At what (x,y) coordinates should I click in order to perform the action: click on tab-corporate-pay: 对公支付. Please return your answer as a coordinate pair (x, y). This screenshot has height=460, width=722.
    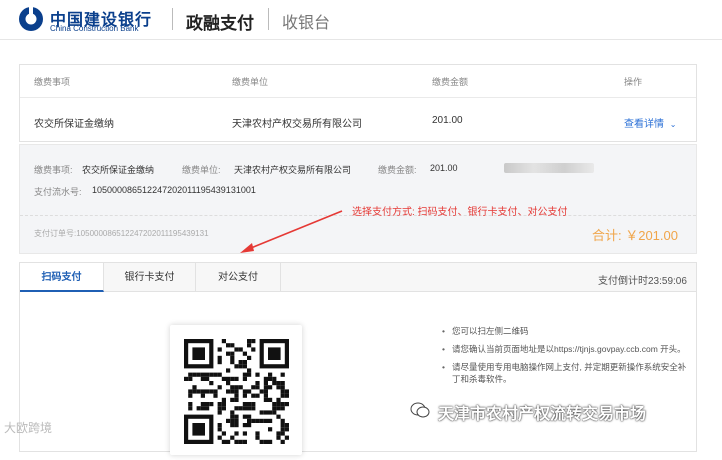
    Looking at the image, I should click on (238, 277).